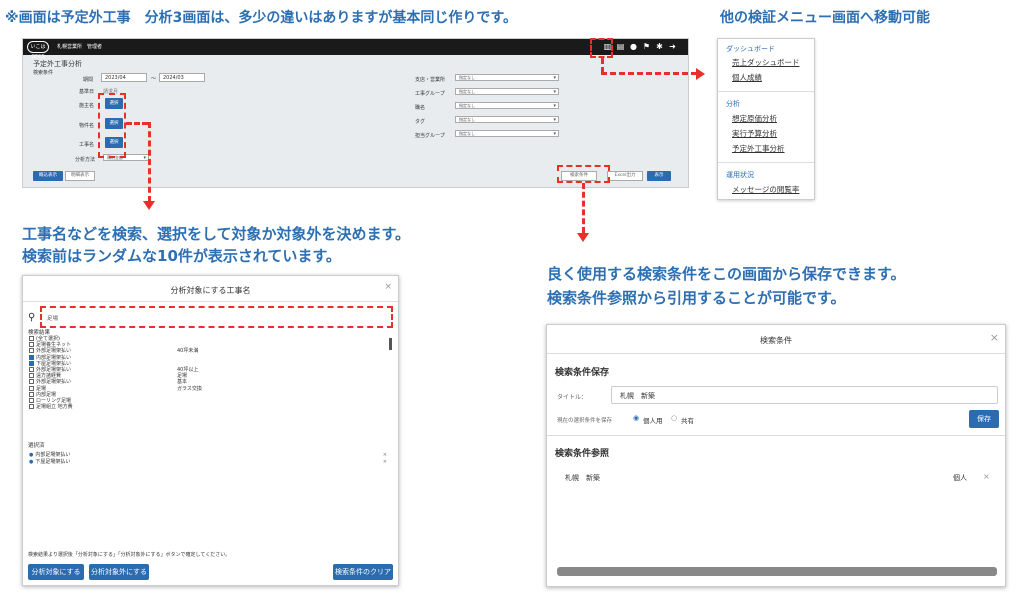 This screenshot has width=1024, height=599. What do you see at coordinates (209, 339) in the screenshot?
I see `result-item: (全て選択)` at bounding box center [209, 339].